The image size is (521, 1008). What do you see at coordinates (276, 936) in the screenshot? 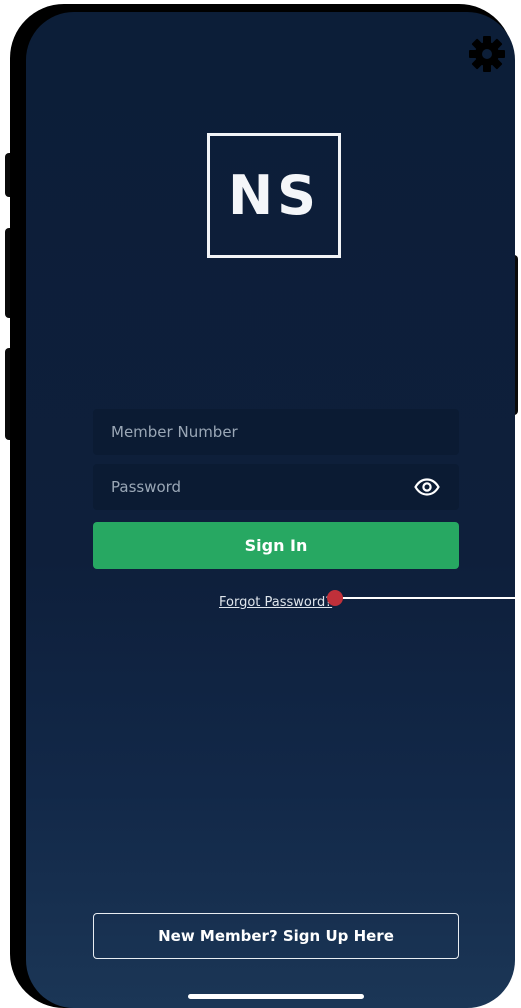
I see `sign-up-button: New Member? Sign Up Here` at bounding box center [276, 936].